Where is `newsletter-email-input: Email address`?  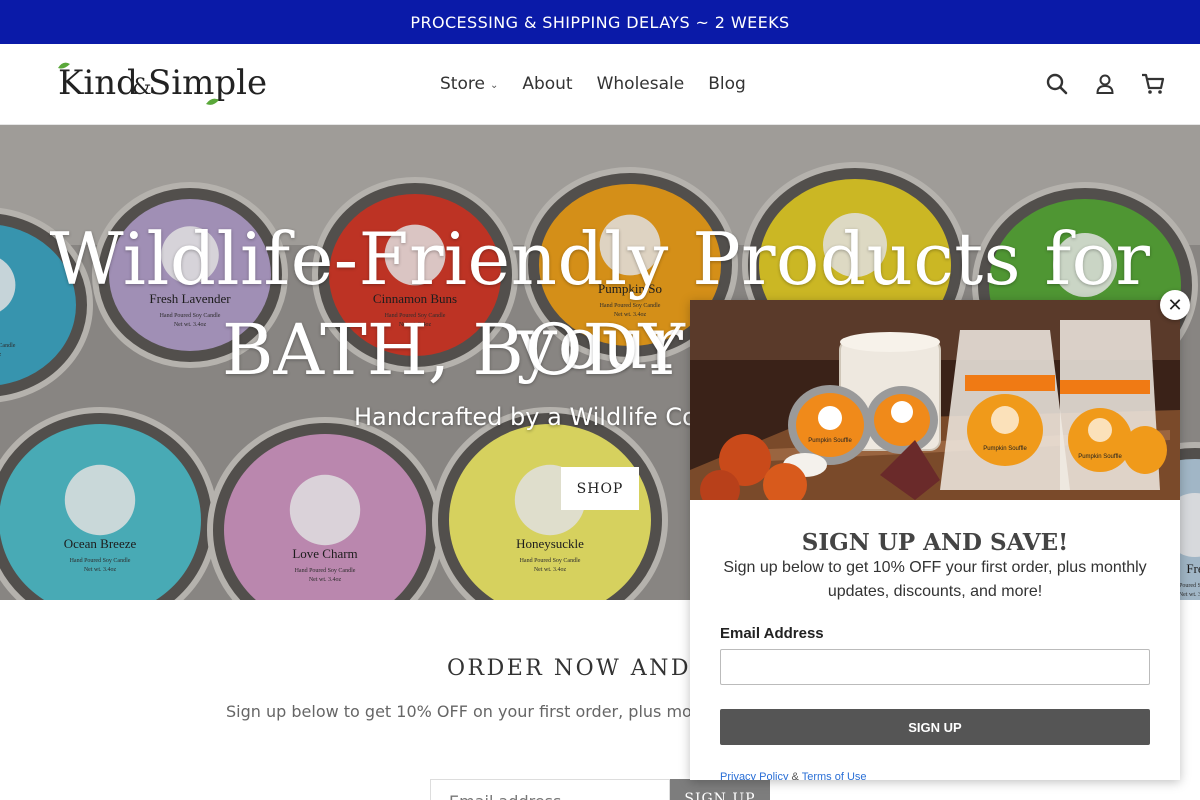 newsletter-email-input: Email address is located at coordinates (550, 789).